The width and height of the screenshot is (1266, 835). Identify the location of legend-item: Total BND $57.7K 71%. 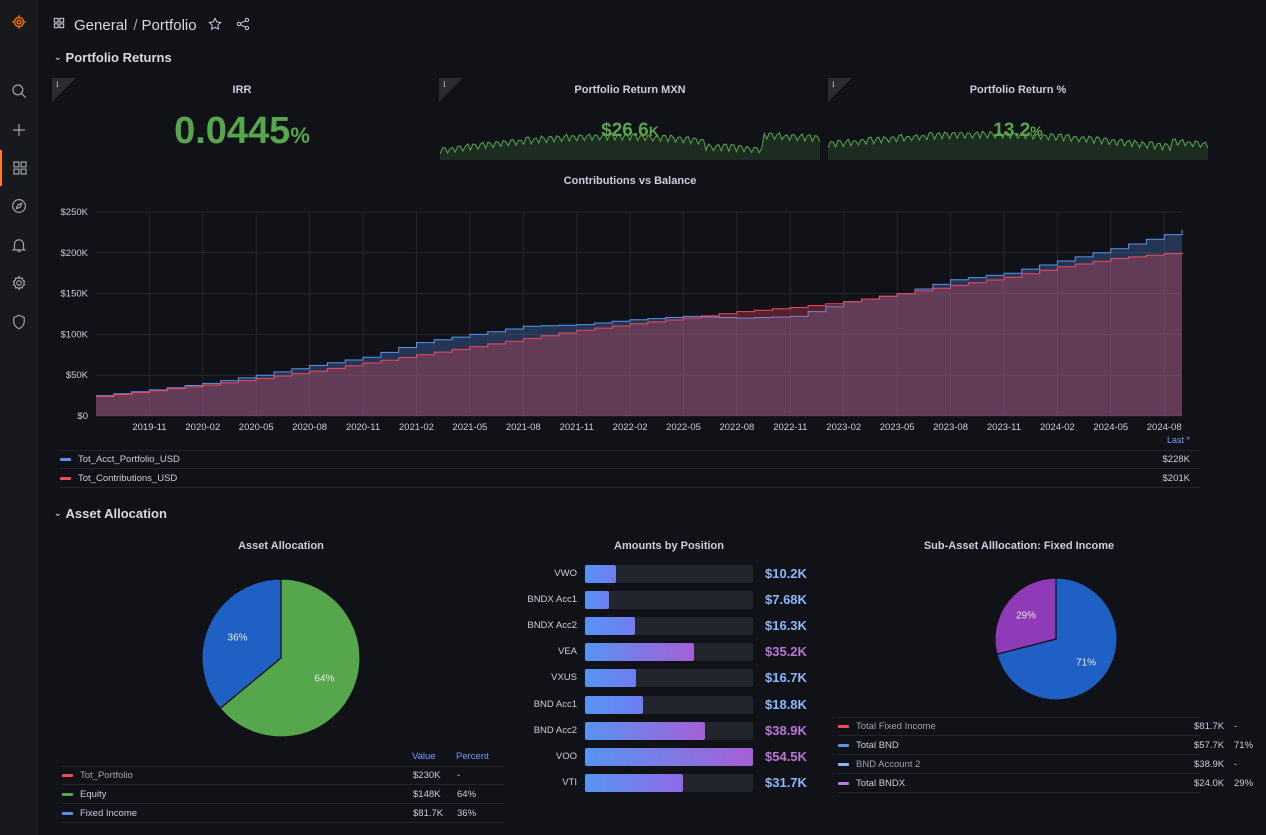
(1045, 745).